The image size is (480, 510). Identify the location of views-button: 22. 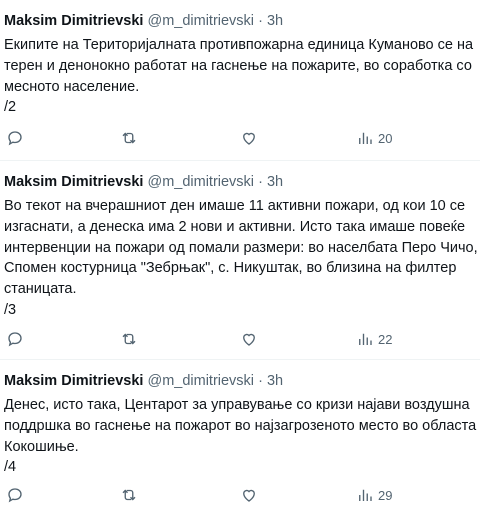
(374, 339).